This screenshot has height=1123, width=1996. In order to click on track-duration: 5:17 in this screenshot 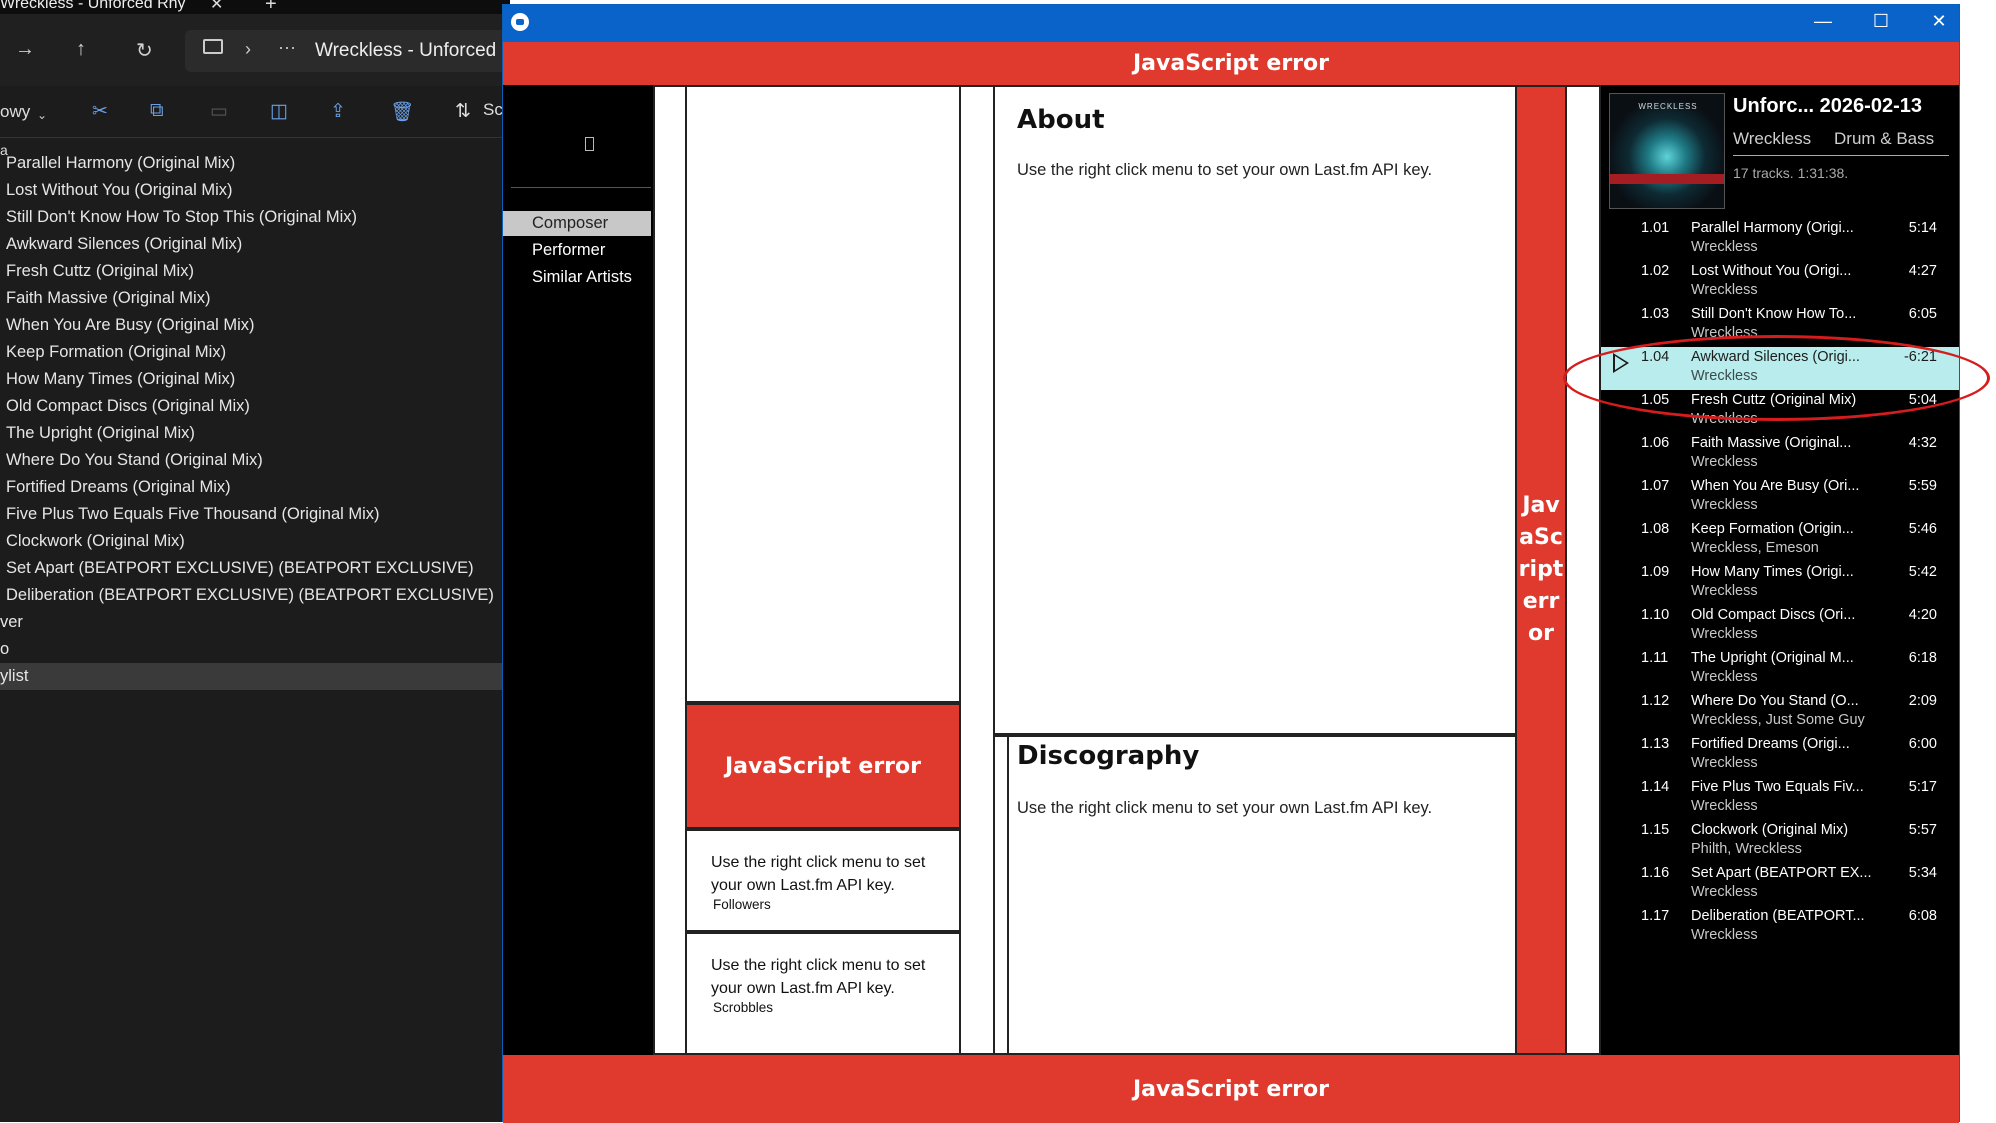, I will do `click(1922, 787)`.